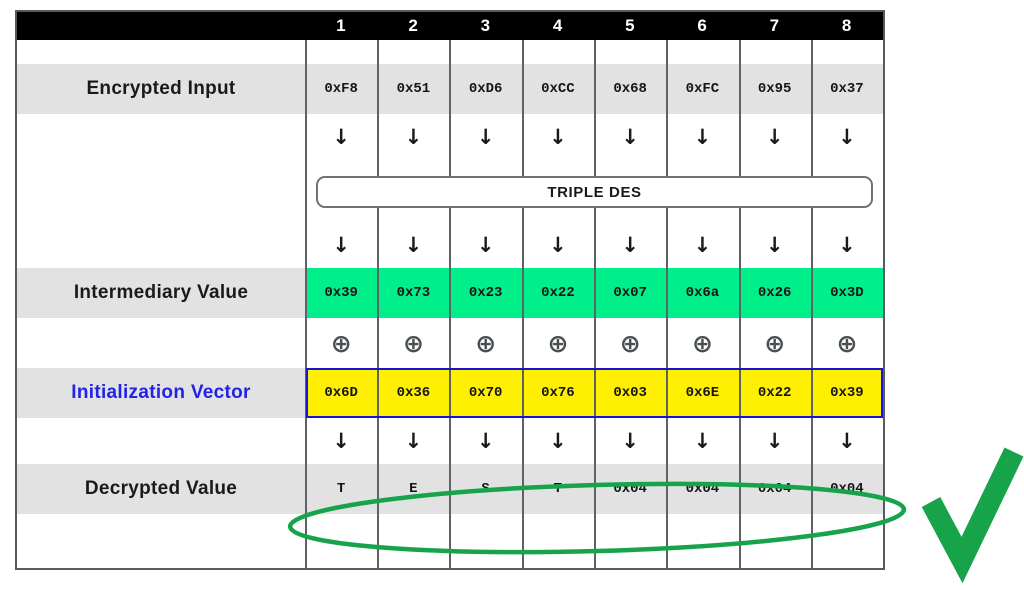 This screenshot has width=1024, height=590. What do you see at coordinates (846, 293) in the screenshot?
I see `cell-intermediary-value-8: 0x3D` at bounding box center [846, 293].